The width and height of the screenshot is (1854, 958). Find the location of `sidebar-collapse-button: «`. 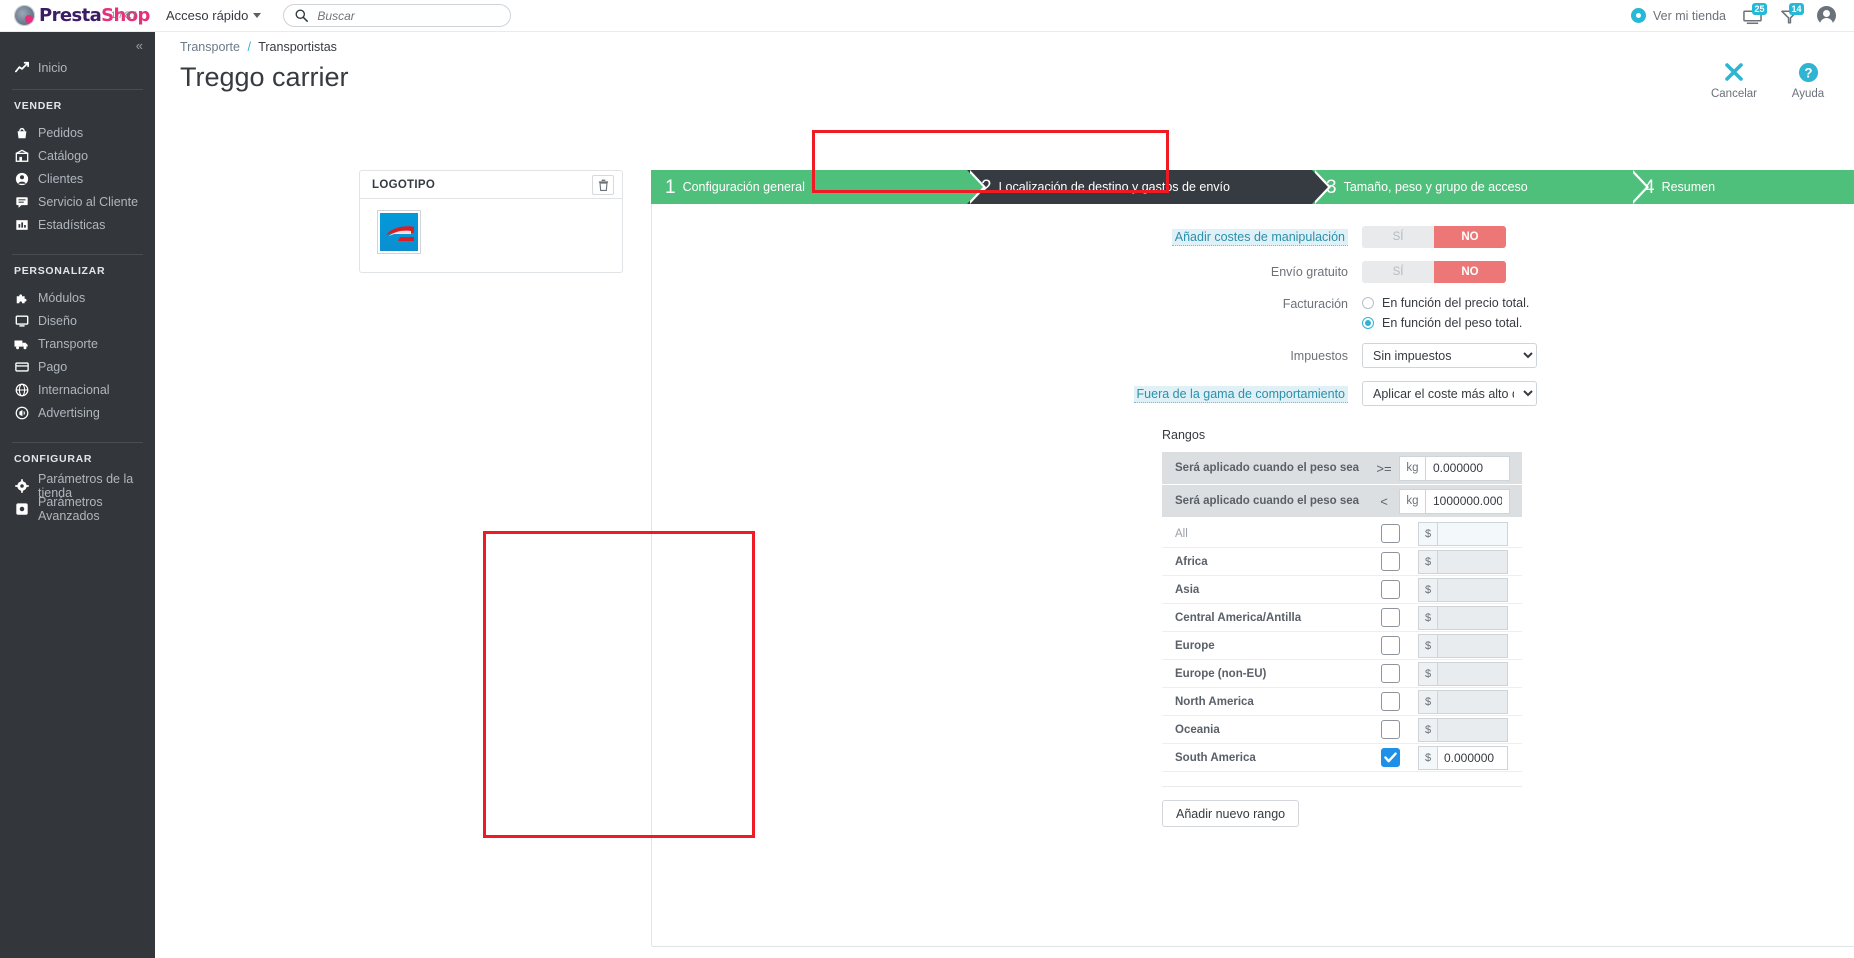

sidebar-collapse-button: « is located at coordinates (77, 44).